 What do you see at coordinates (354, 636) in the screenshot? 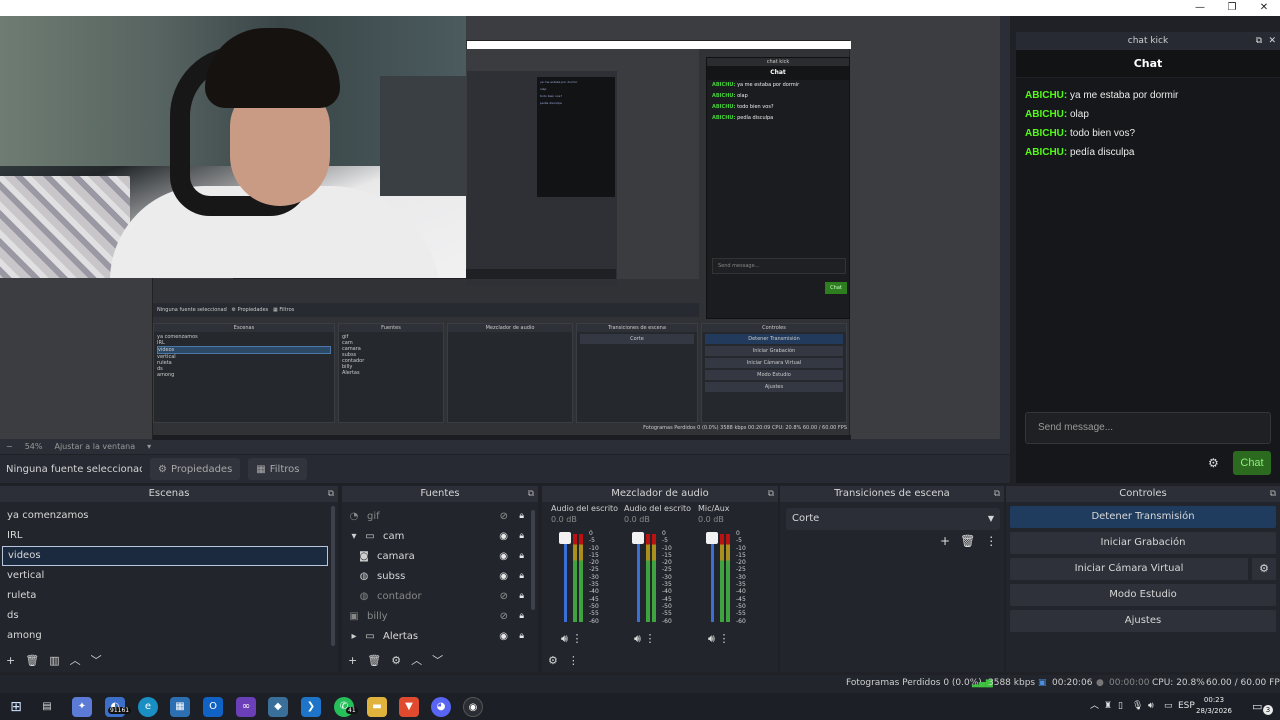
I see `chevron-right-icon: ▸` at bounding box center [354, 636].